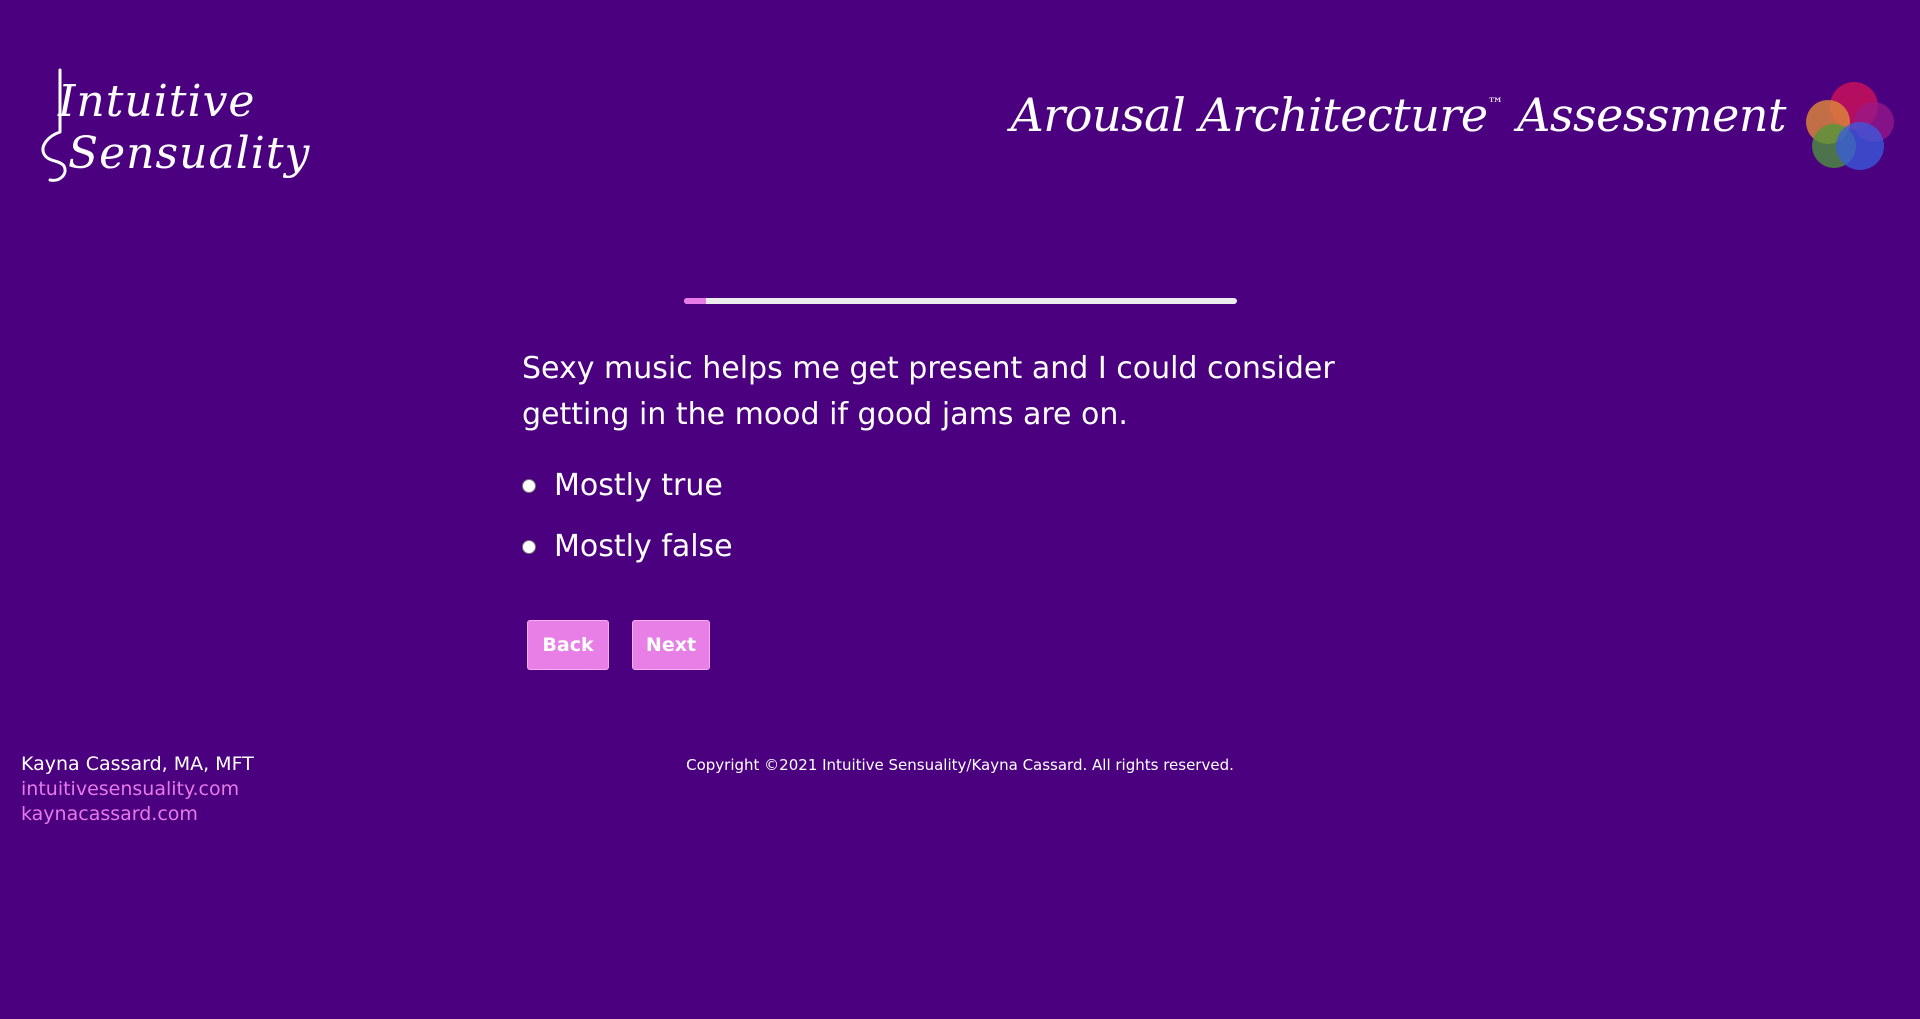 The width and height of the screenshot is (1920, 1019). Describe the element at coordinates (157, 101) in the screenshot. I see `logo-text-line1: Intuitive` at that location.